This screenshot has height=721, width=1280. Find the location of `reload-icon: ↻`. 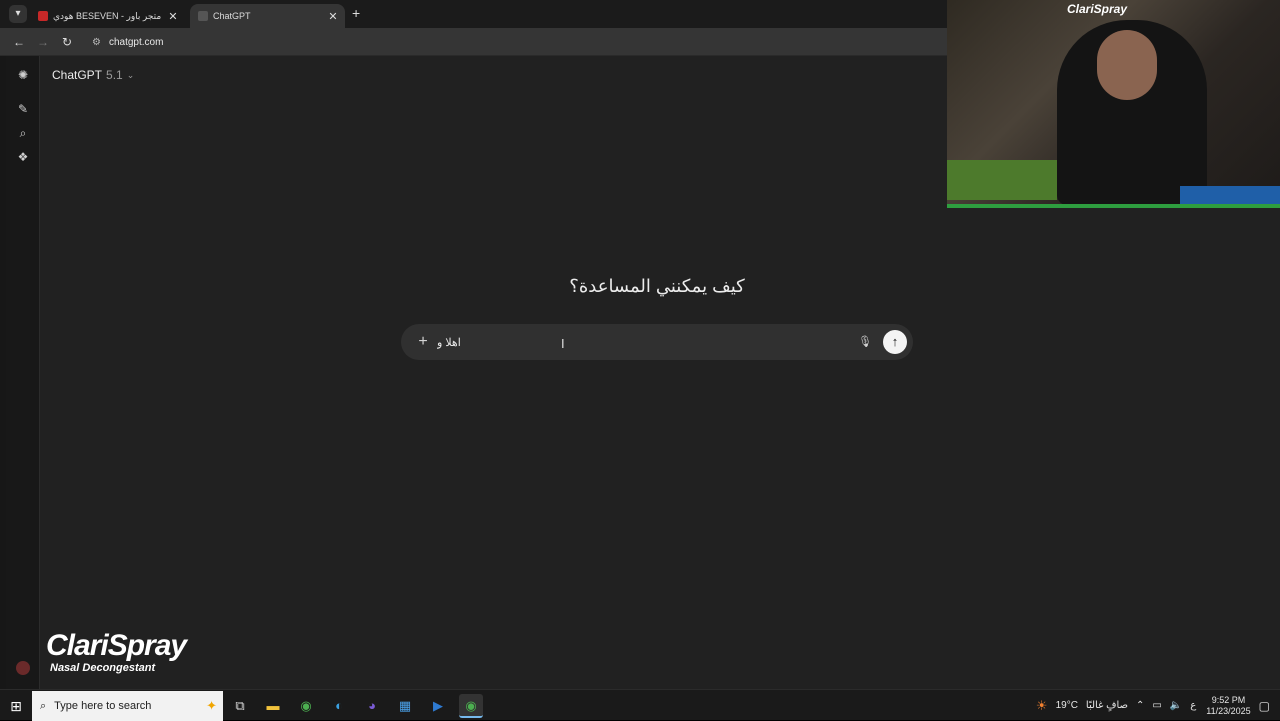

reload-icon: ↻ is located at coordinates (67, 42).